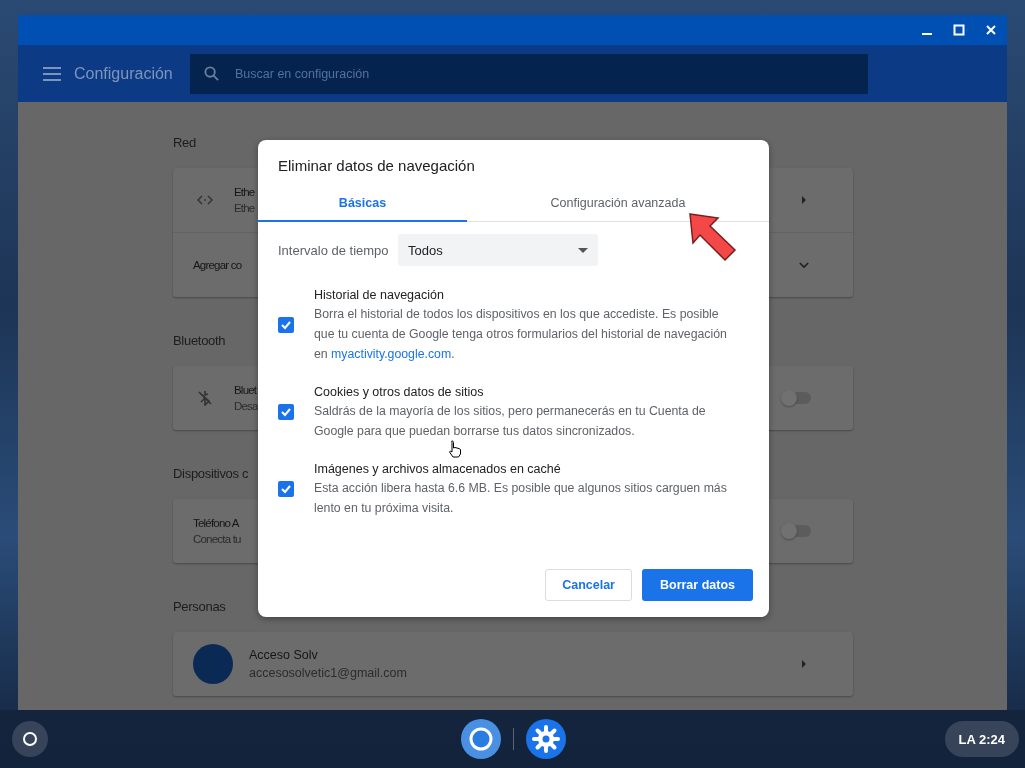  I want to click on bluetooth-off-icon, so click(205, 398).